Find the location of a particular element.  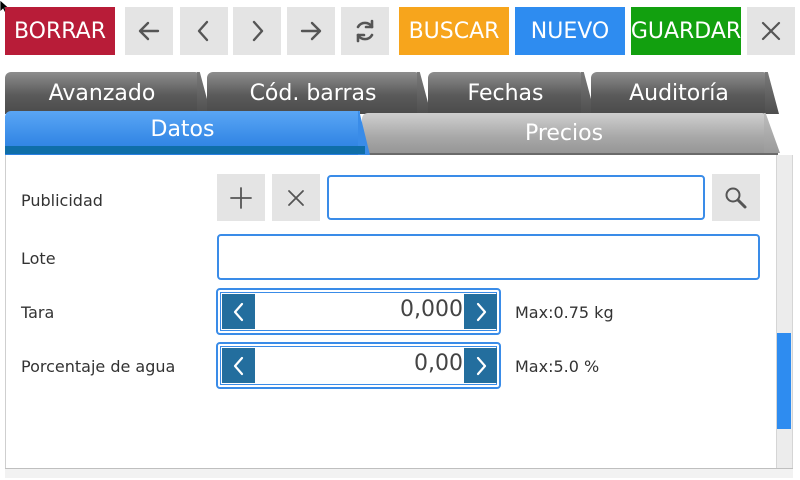

tara-stepper: 0,000 is located at coordinates (358, 311).